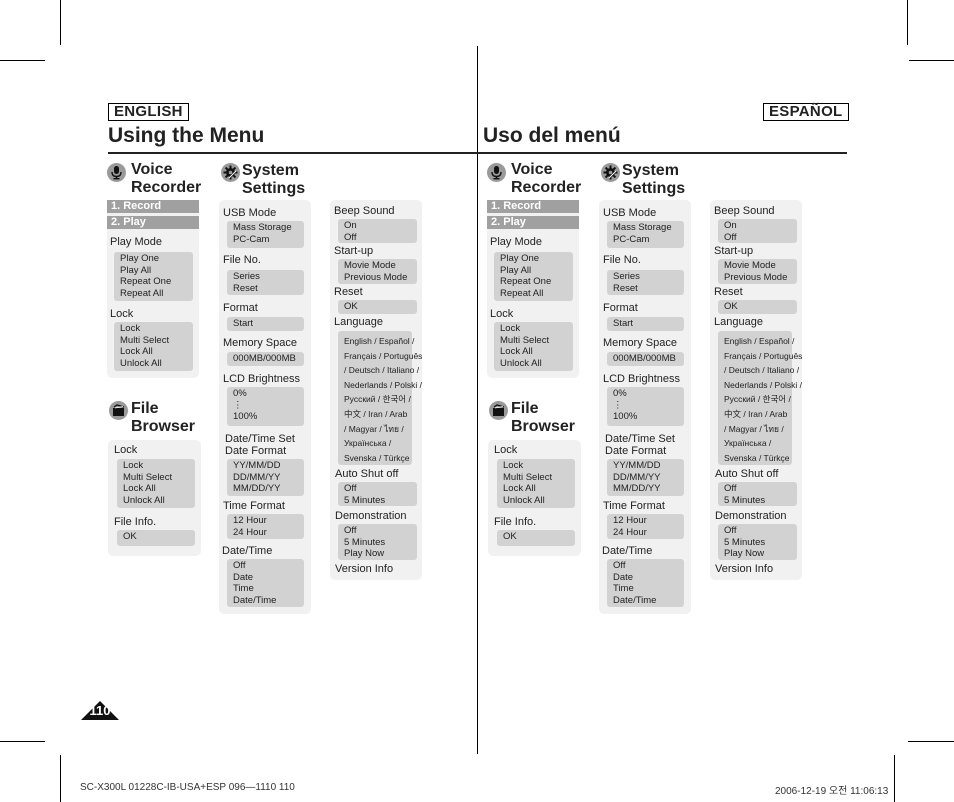 Image resolution: width=954 pixels, height=802 pixels. What do you see at coordinates (268, 466) in the screenshot?
I see `option-item: YY/MM/DD` at bounding box center [268, 466].